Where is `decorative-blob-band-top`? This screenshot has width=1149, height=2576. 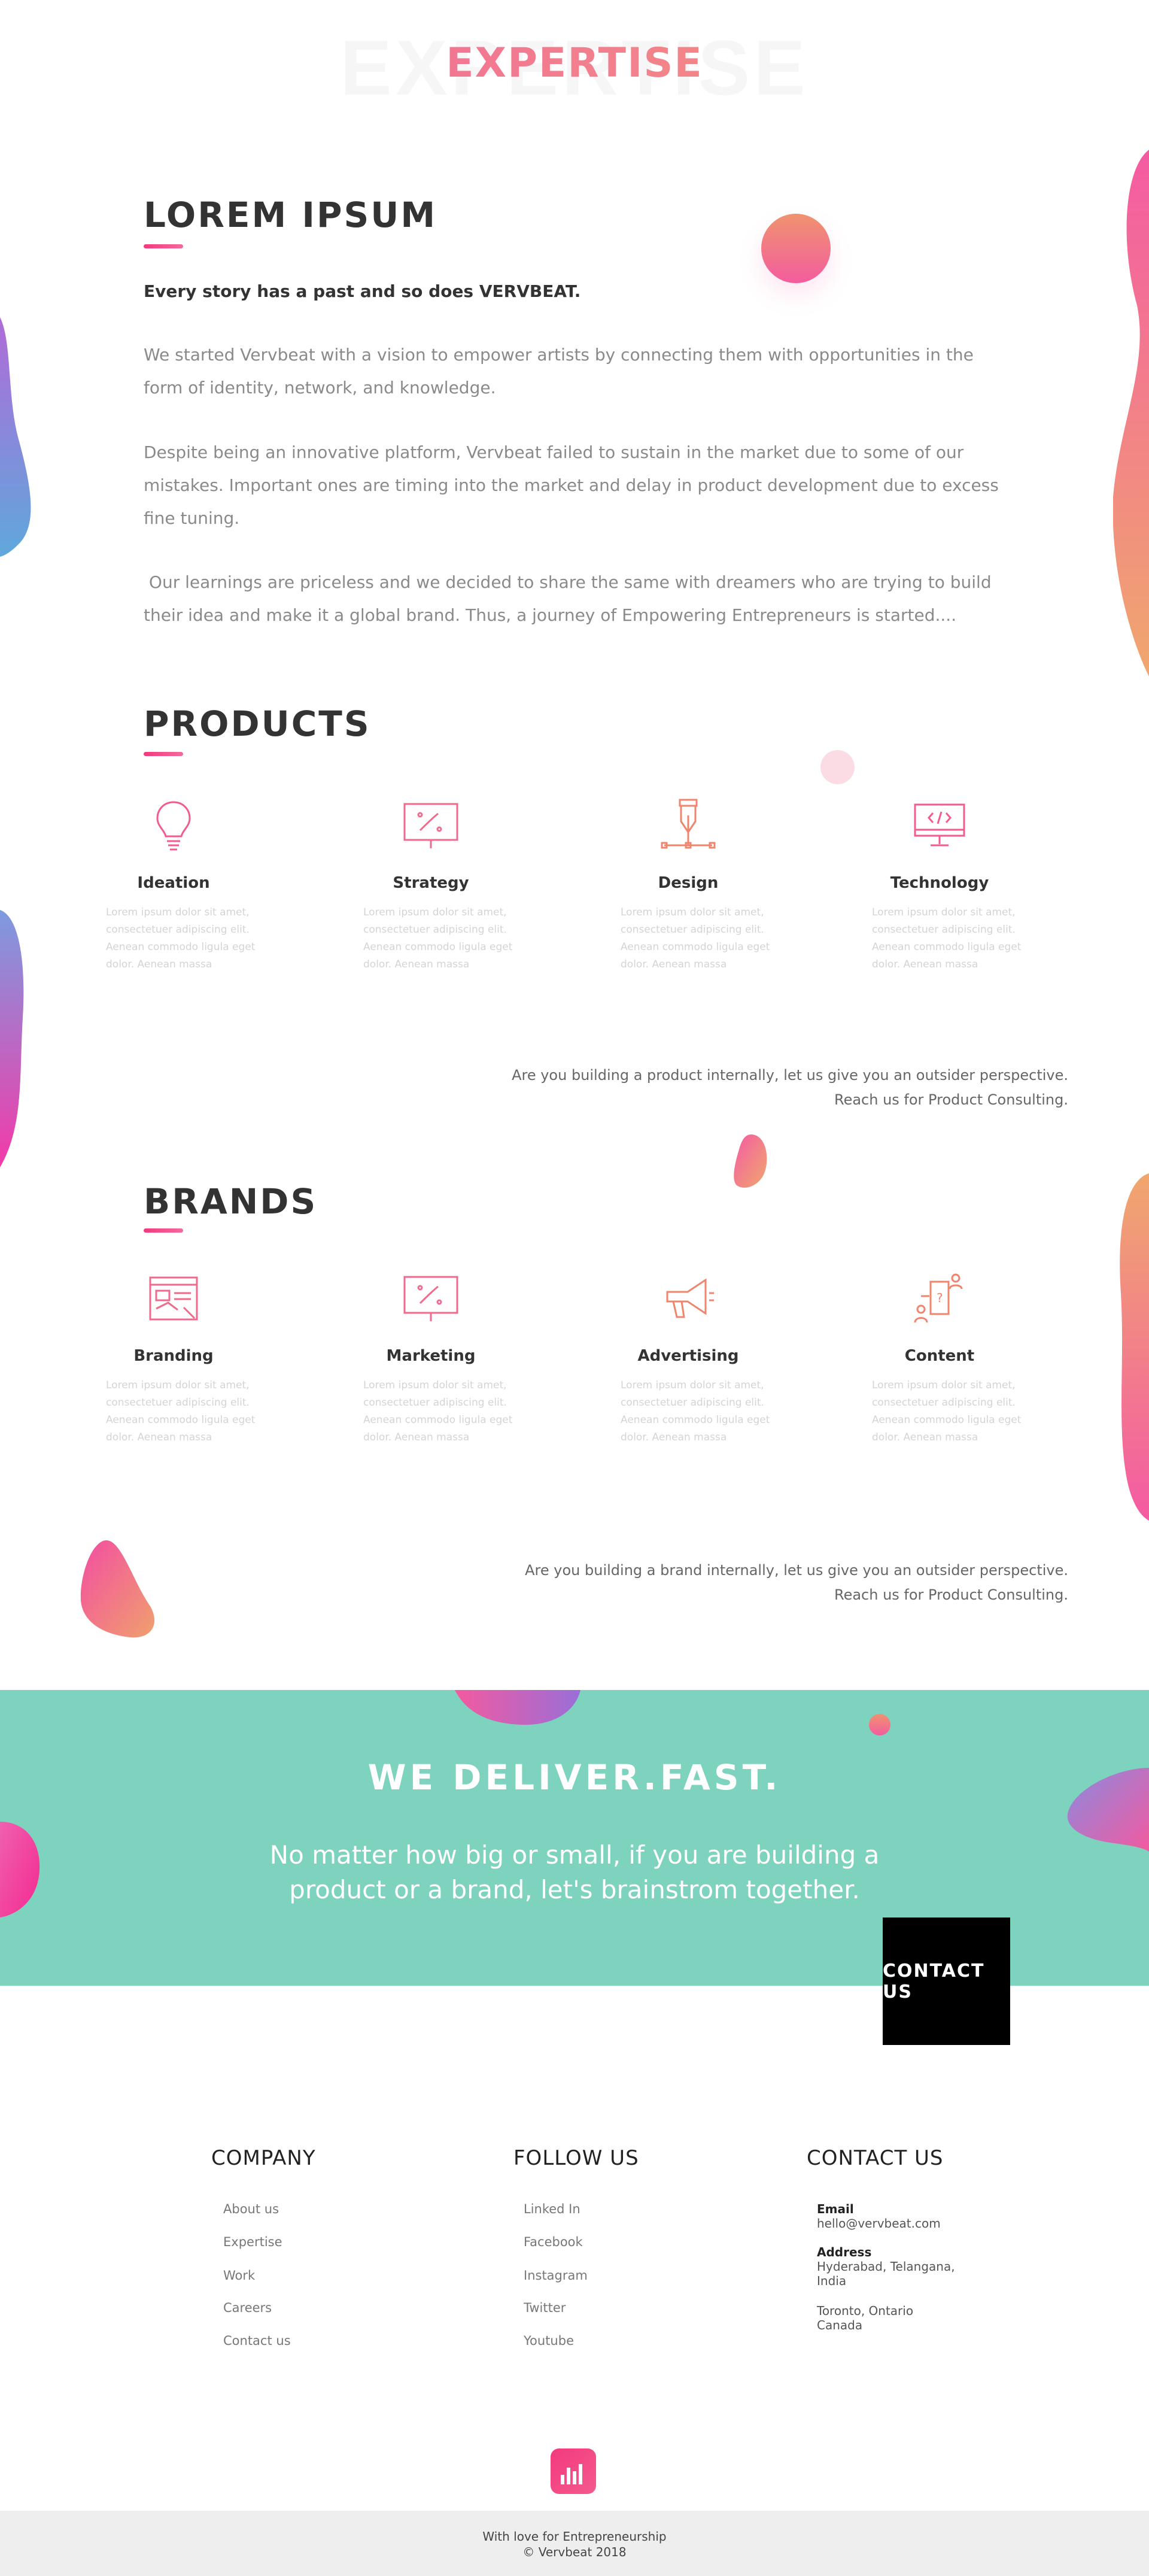 decorative-blob-band-top is located at coordinates (517, 1707).